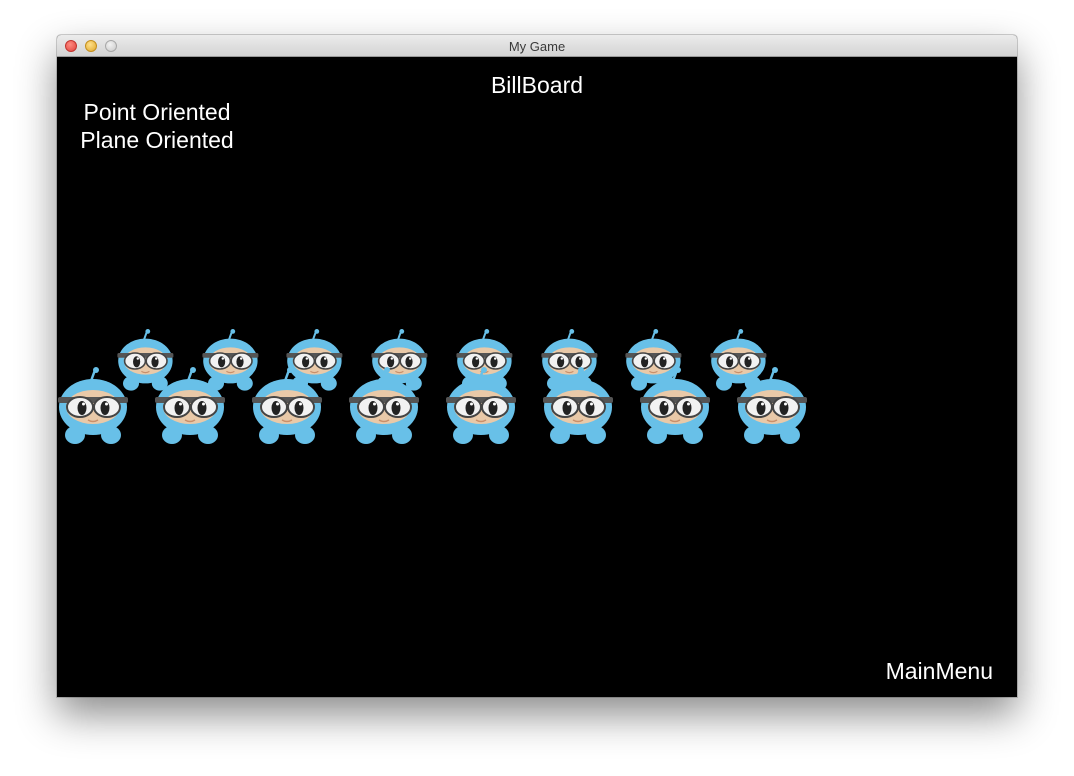 The height and width of the screenshot is (776, 1074). Describe the element at coordinates (939, 671) in the screenshot. I see `main-menu-button: MainMenu` at that location.